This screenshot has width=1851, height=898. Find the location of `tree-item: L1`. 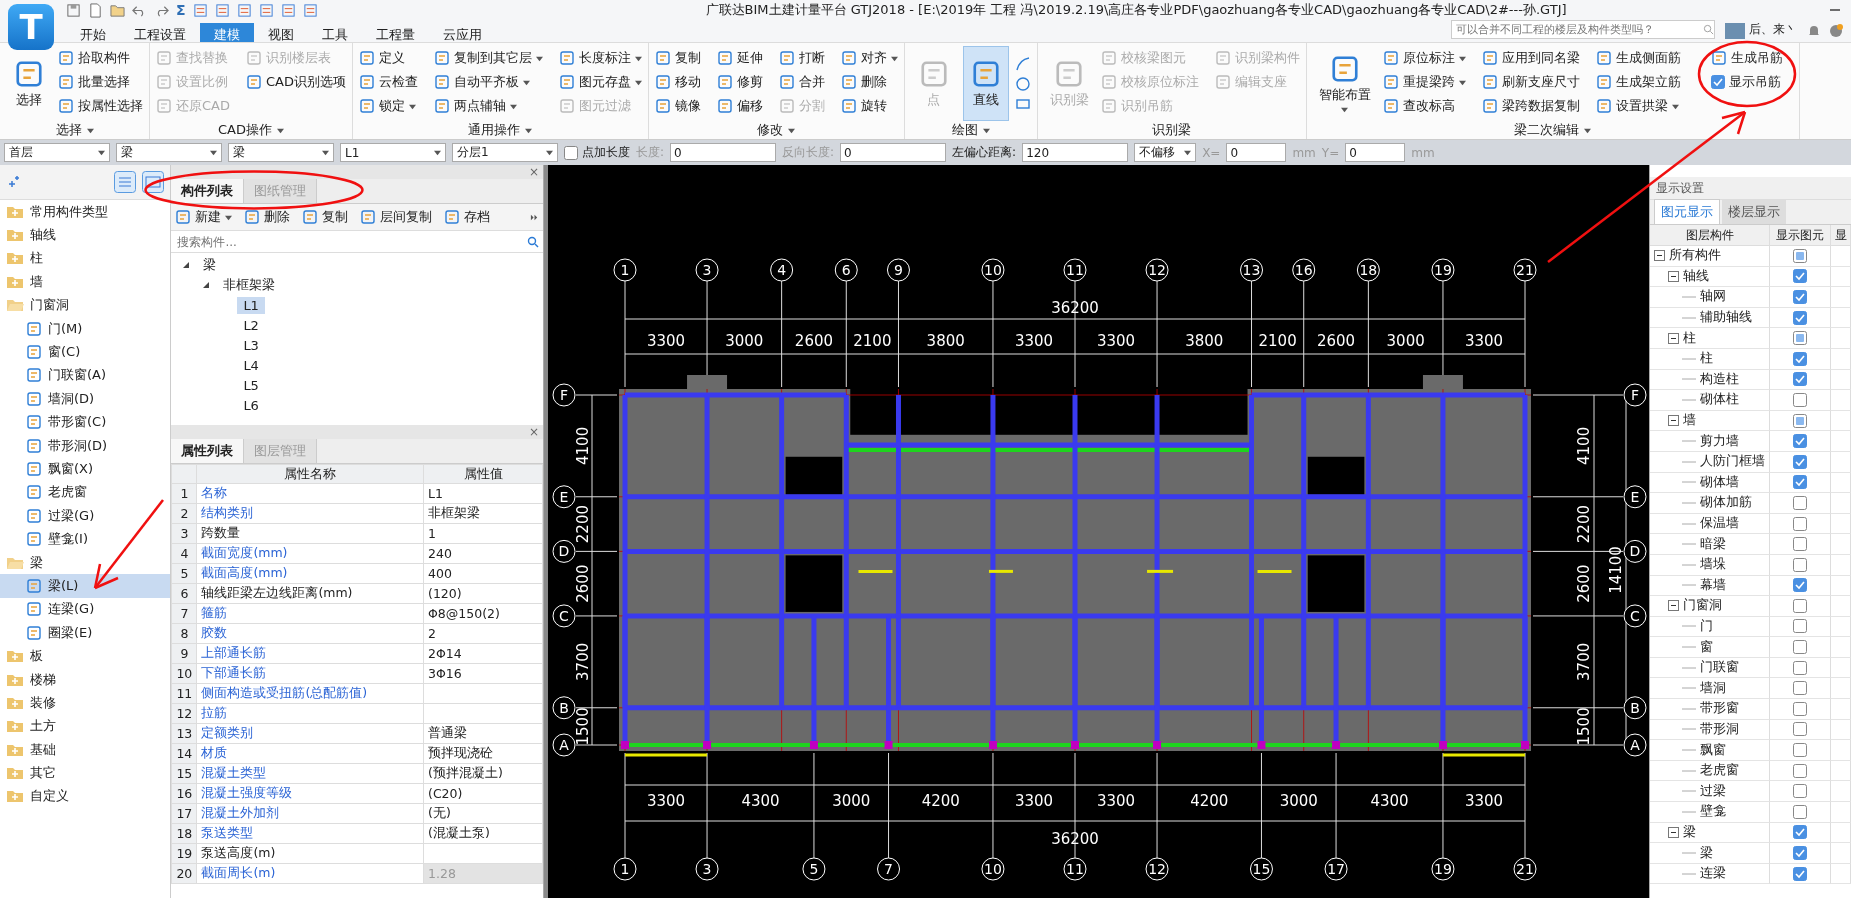

tree-item: L1 is located at coordinates (251, 305).